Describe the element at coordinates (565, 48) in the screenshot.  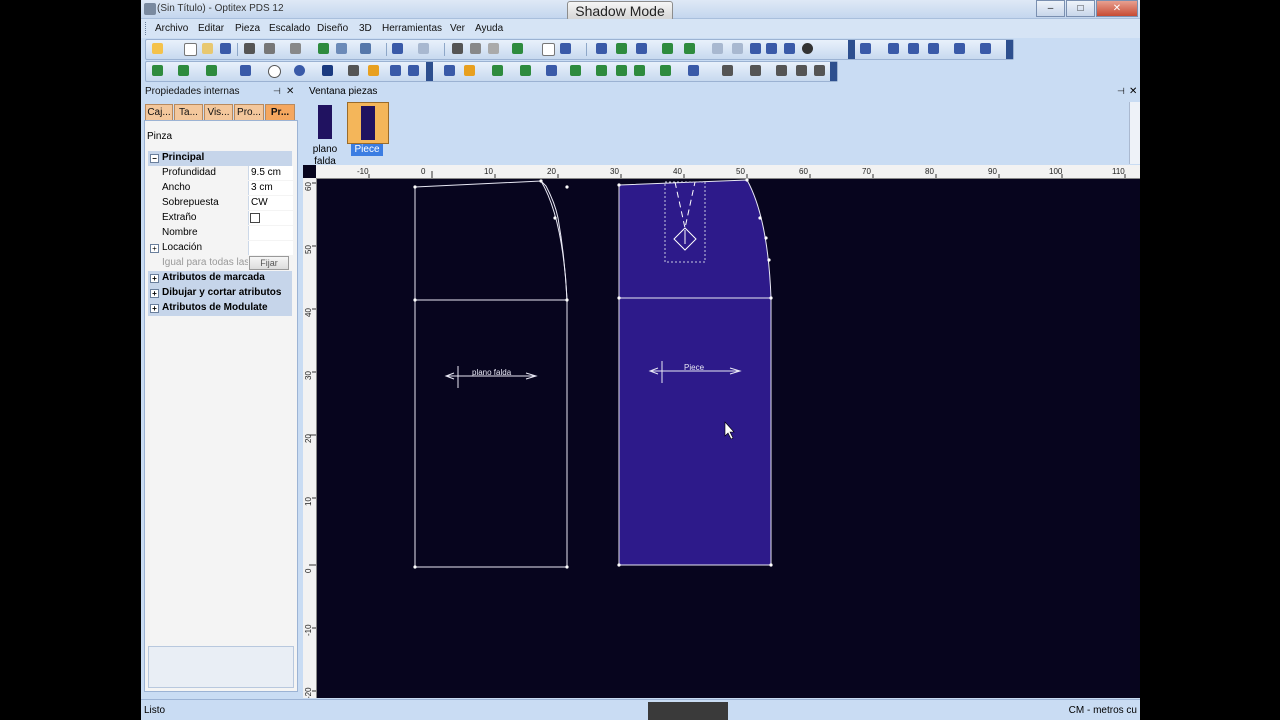
I see `context-help-icon` at that location.